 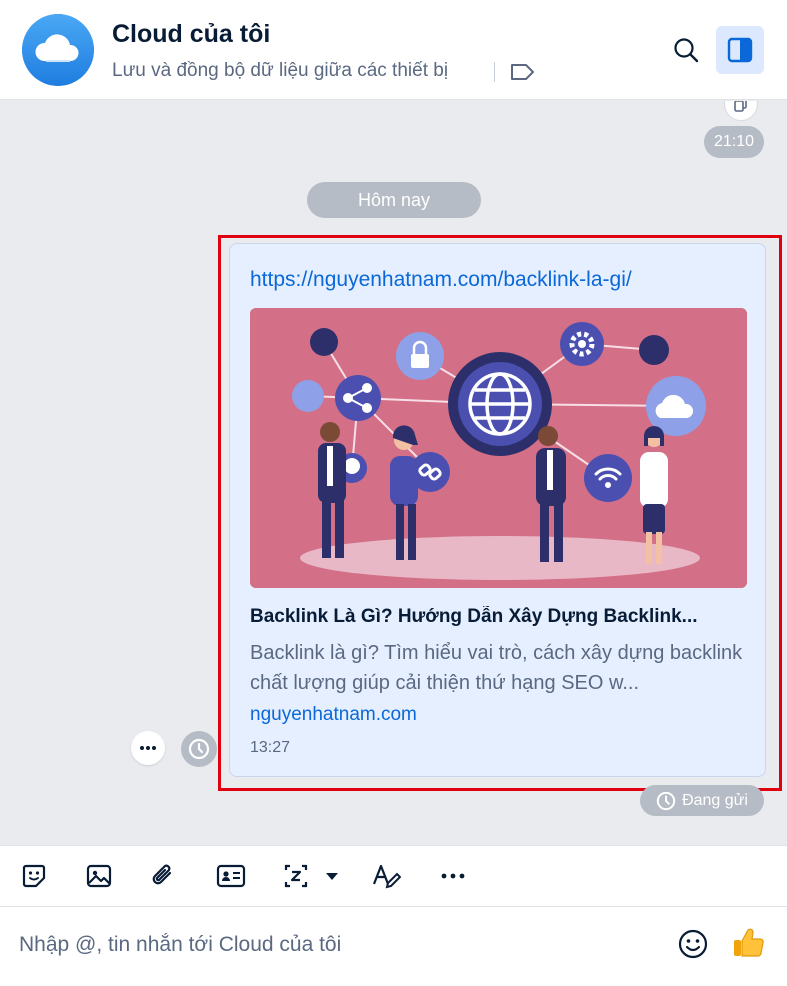 I want to click on attachment-button, so click(x=164, y=876).